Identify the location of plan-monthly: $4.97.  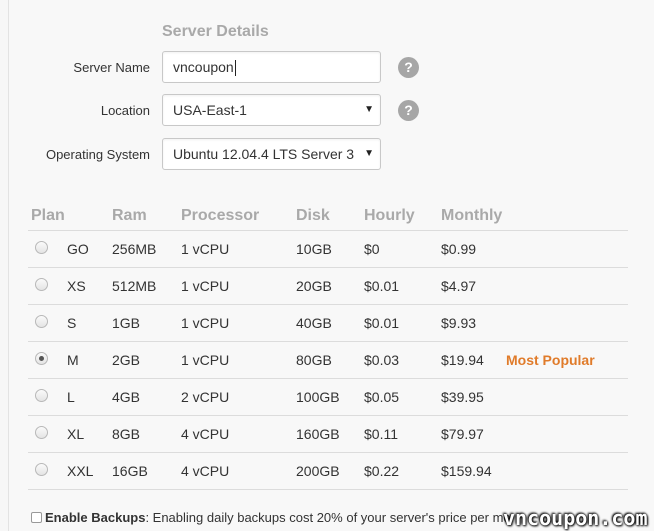
(459, 286).